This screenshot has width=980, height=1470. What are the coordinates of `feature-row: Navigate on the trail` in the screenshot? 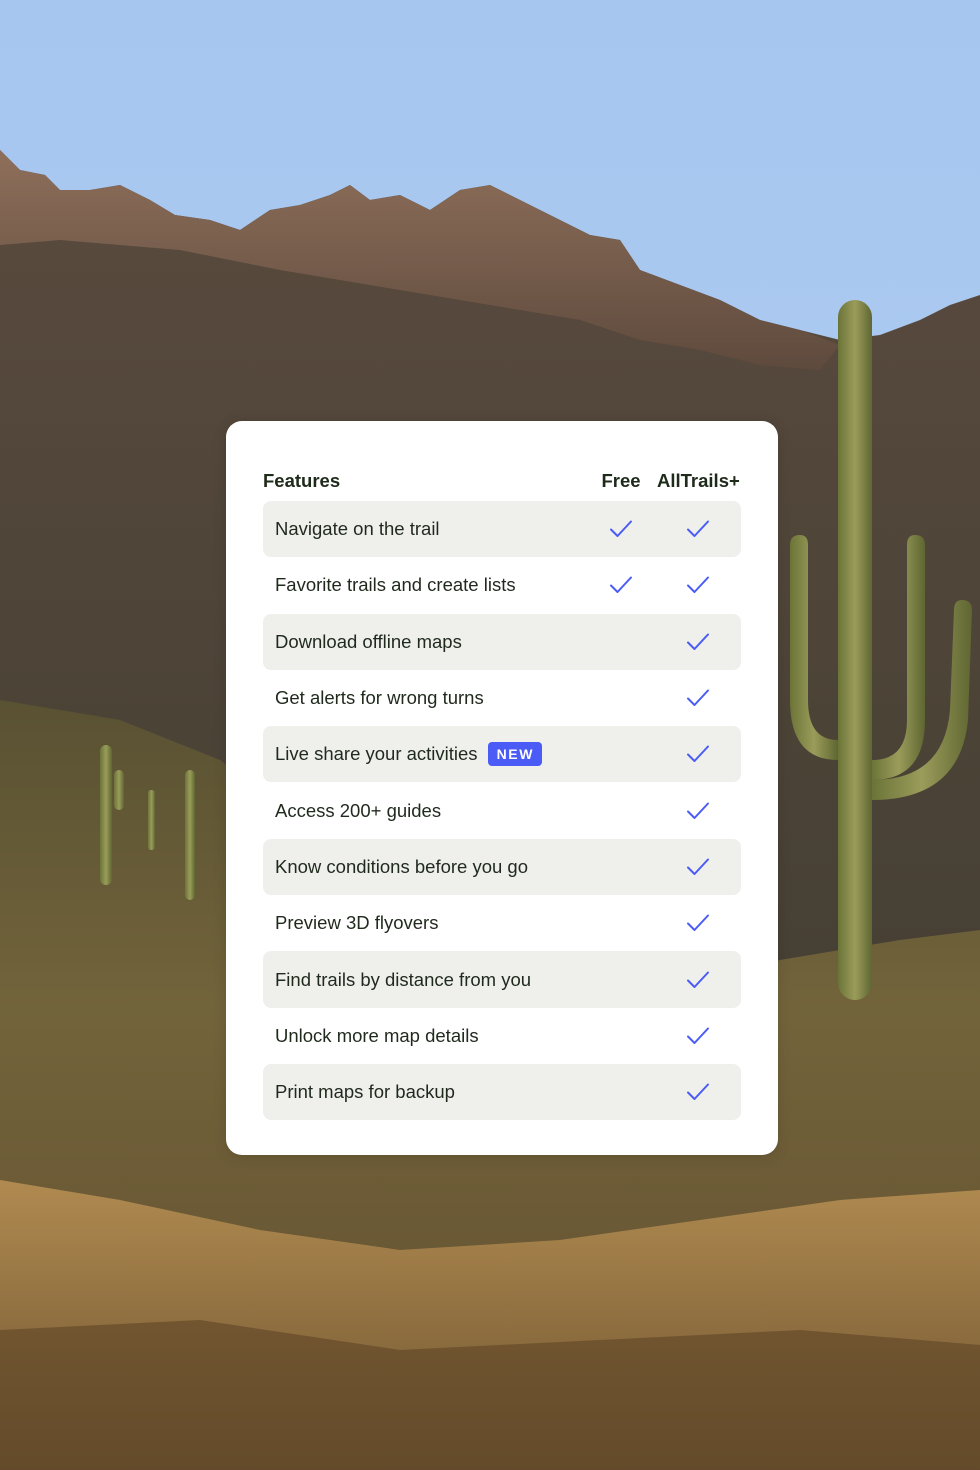 It's located at (502, 529).